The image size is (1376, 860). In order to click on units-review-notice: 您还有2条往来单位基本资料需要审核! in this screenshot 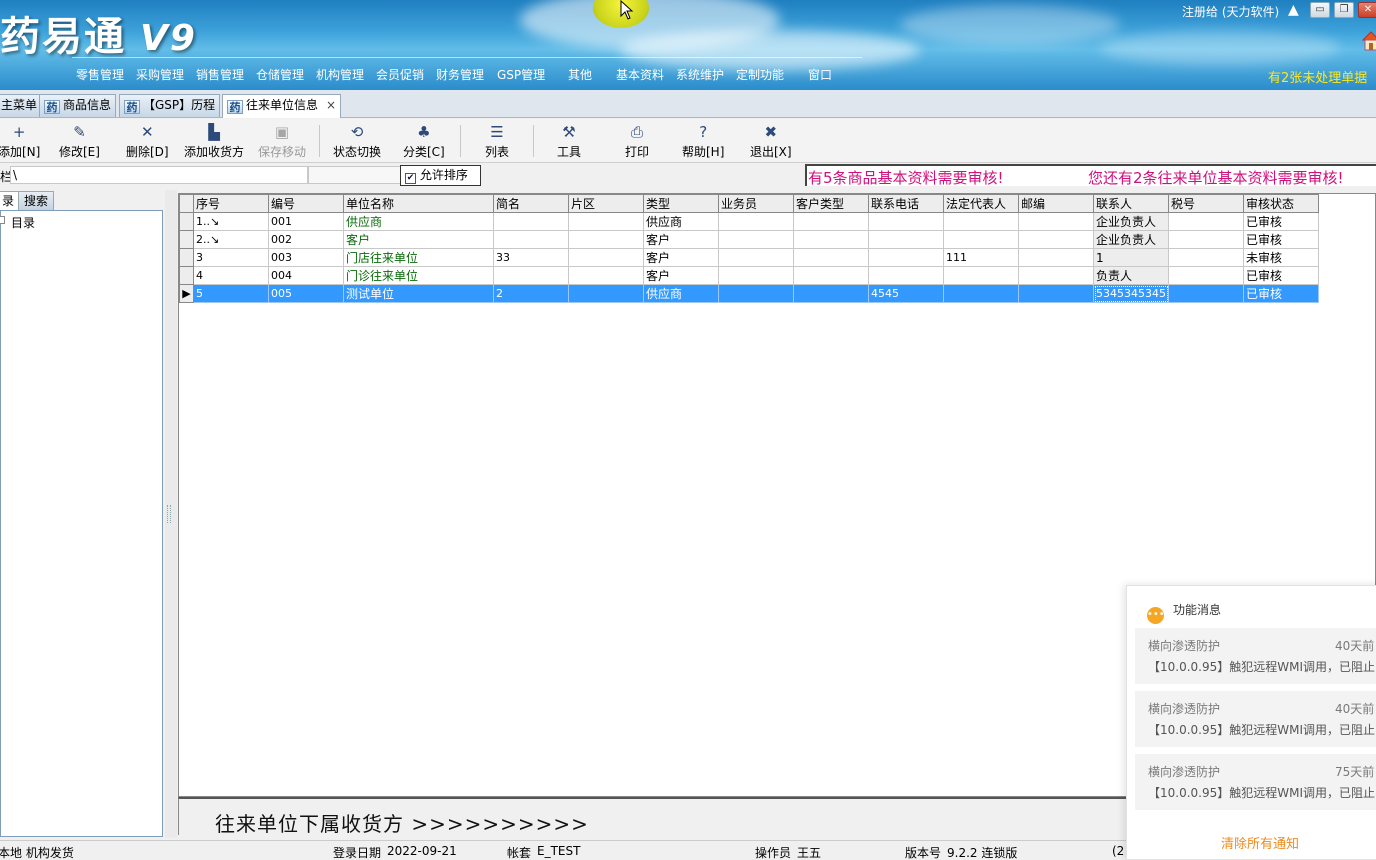, I will do `click(1216, 176)`.